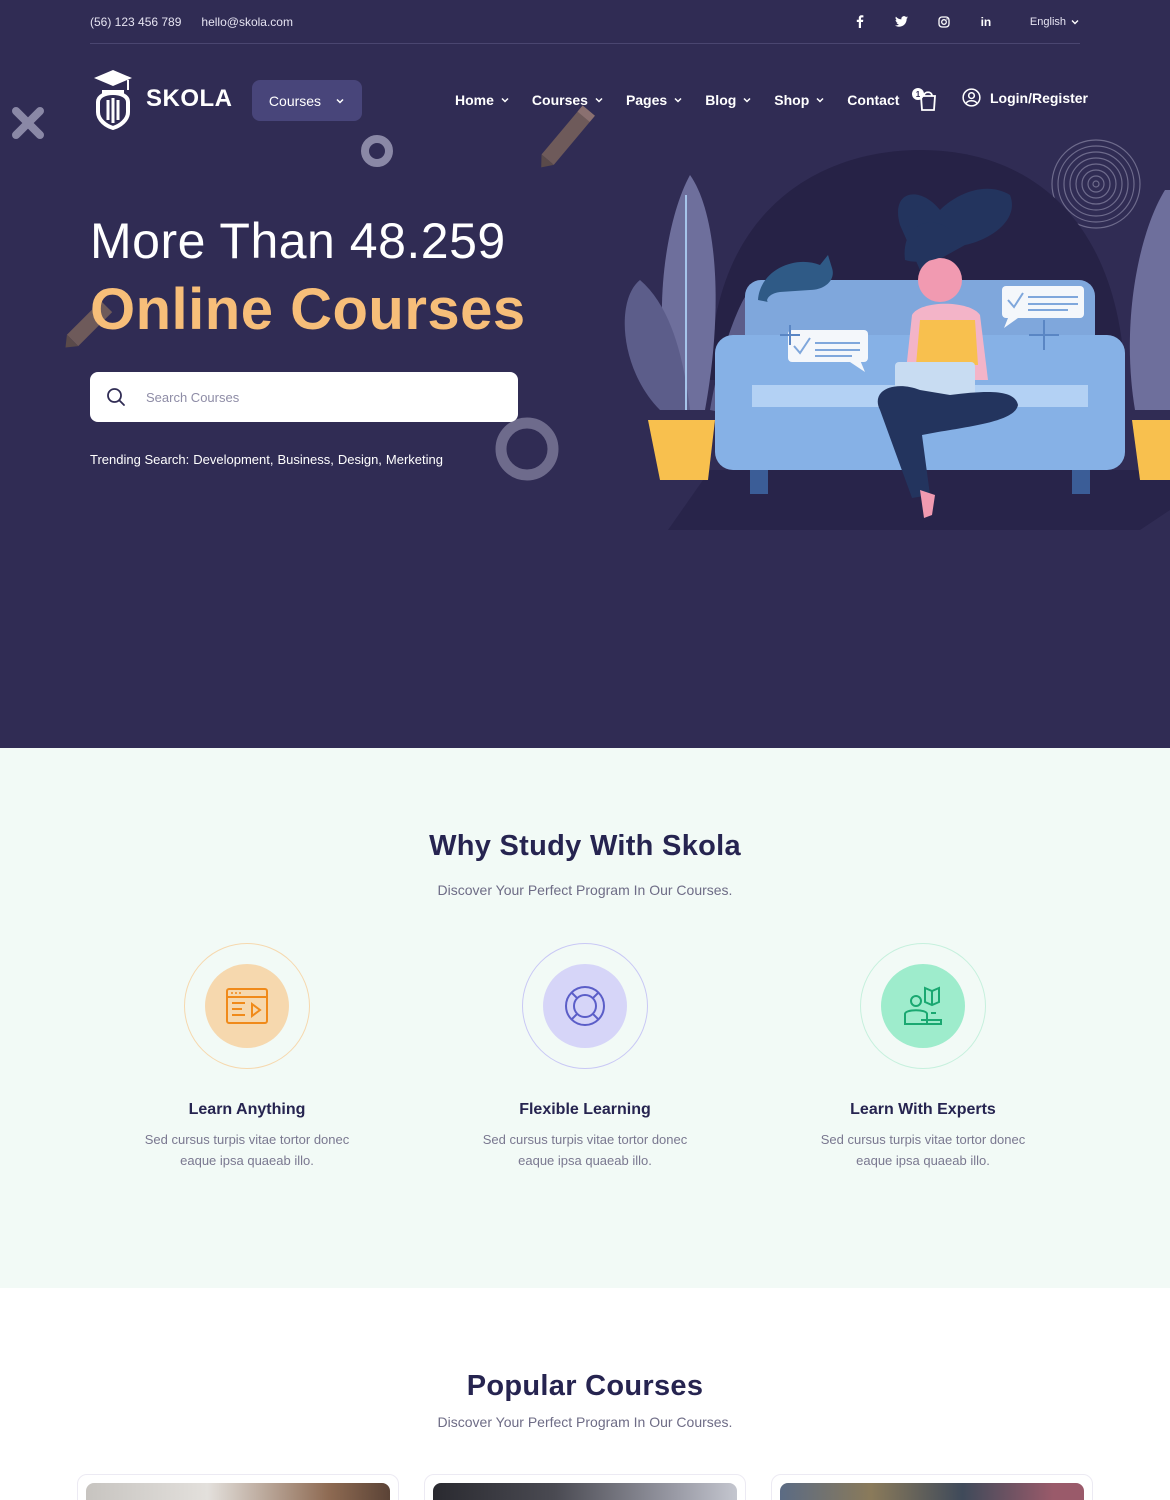 The width and height of the screenshot is (1170, 1500). I want to click on expert-reading-icon, so click(923, 1005).